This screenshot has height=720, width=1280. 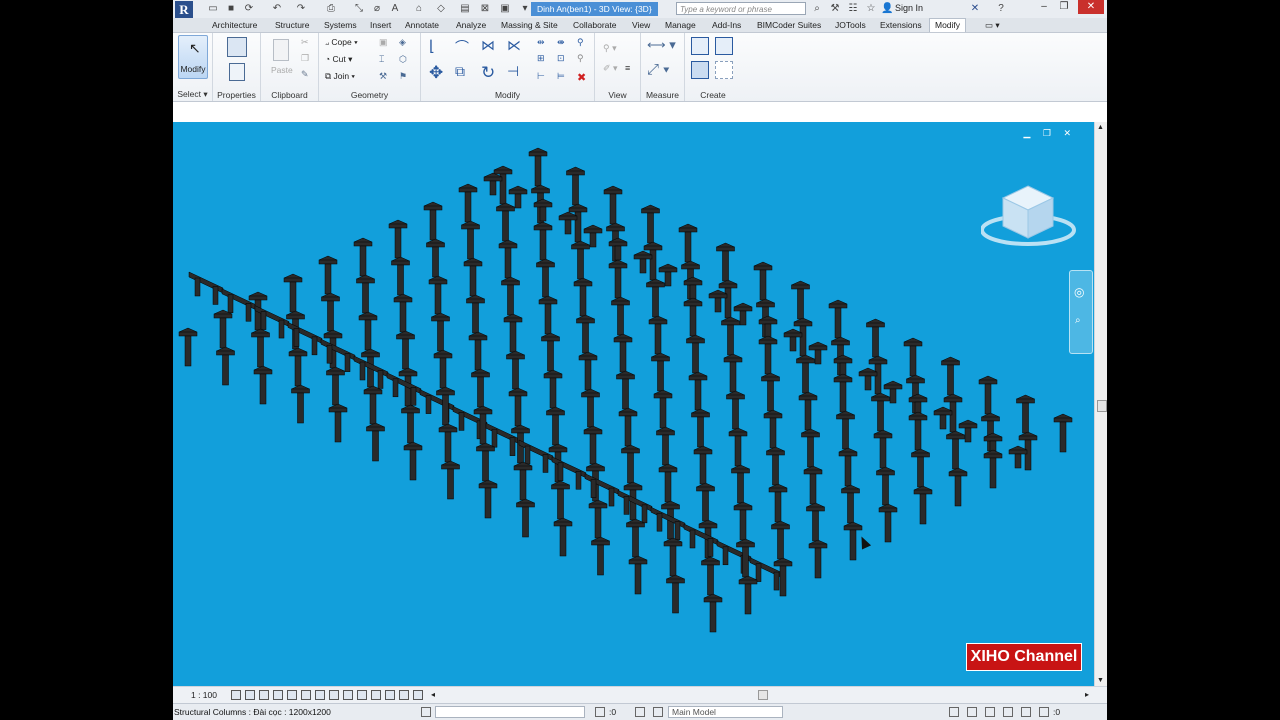 I want to click on tab-architecture: Architecture, so click(x=234, y=25).